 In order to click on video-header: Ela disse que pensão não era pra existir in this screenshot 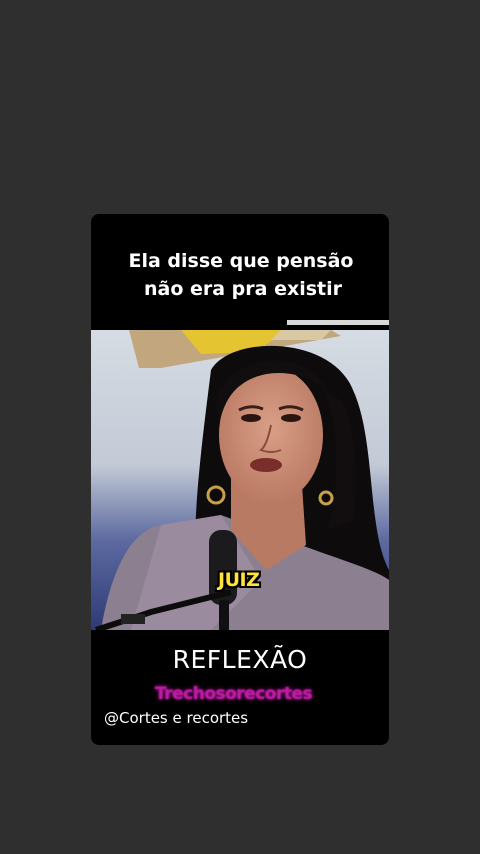, I will do `click(240, 272)`.